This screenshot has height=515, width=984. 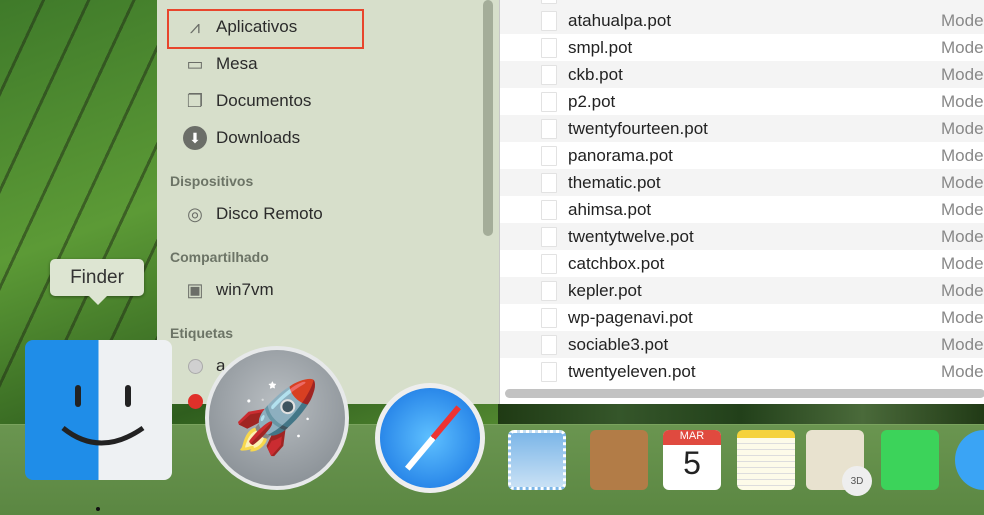 I want to click on sidebar-item-label: Mesa, so click(x=237, y=63).